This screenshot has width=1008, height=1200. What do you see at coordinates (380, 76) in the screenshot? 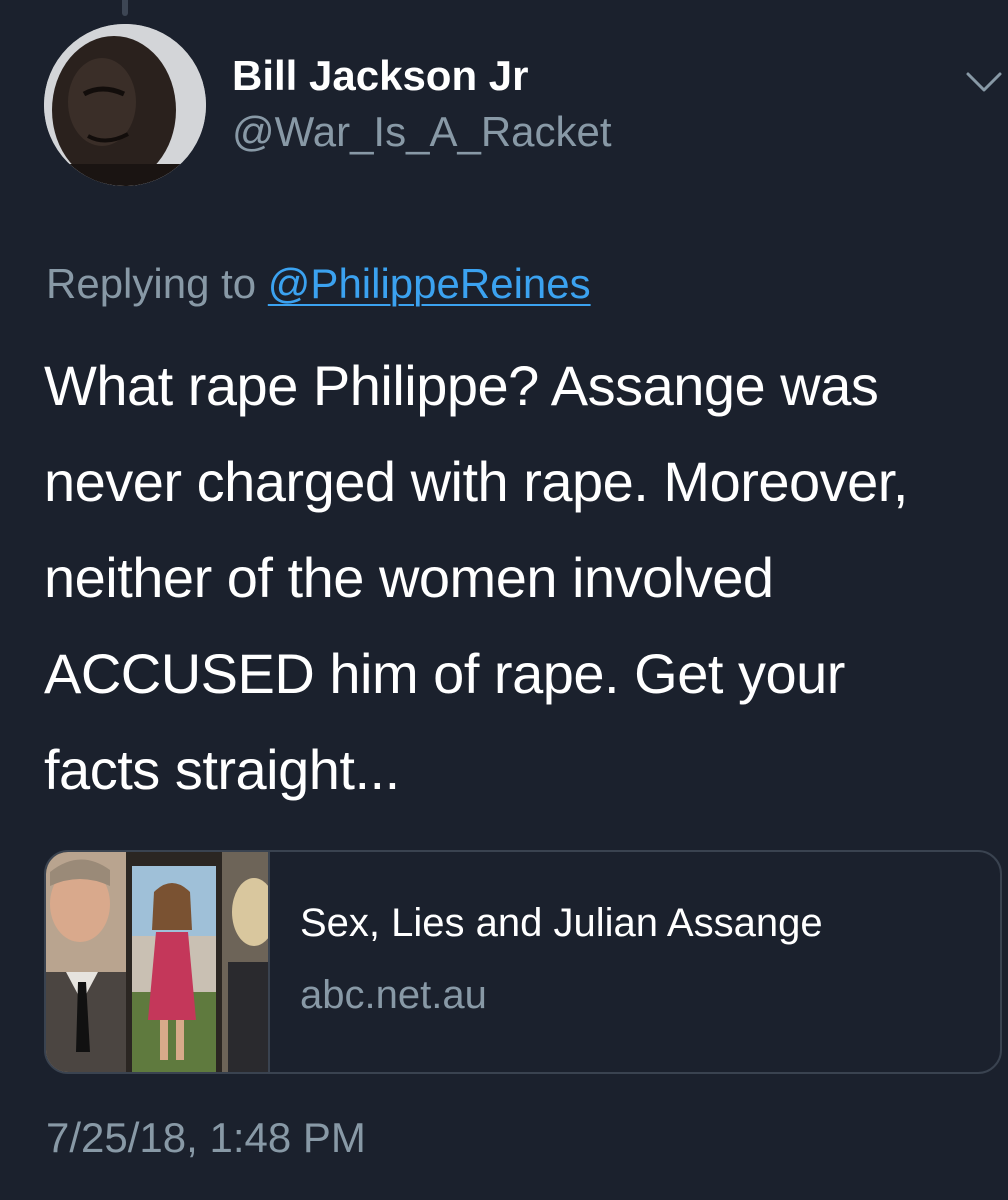
I see `author-display-name: Bill Jackson Jr` at bounding box center [380, 76].